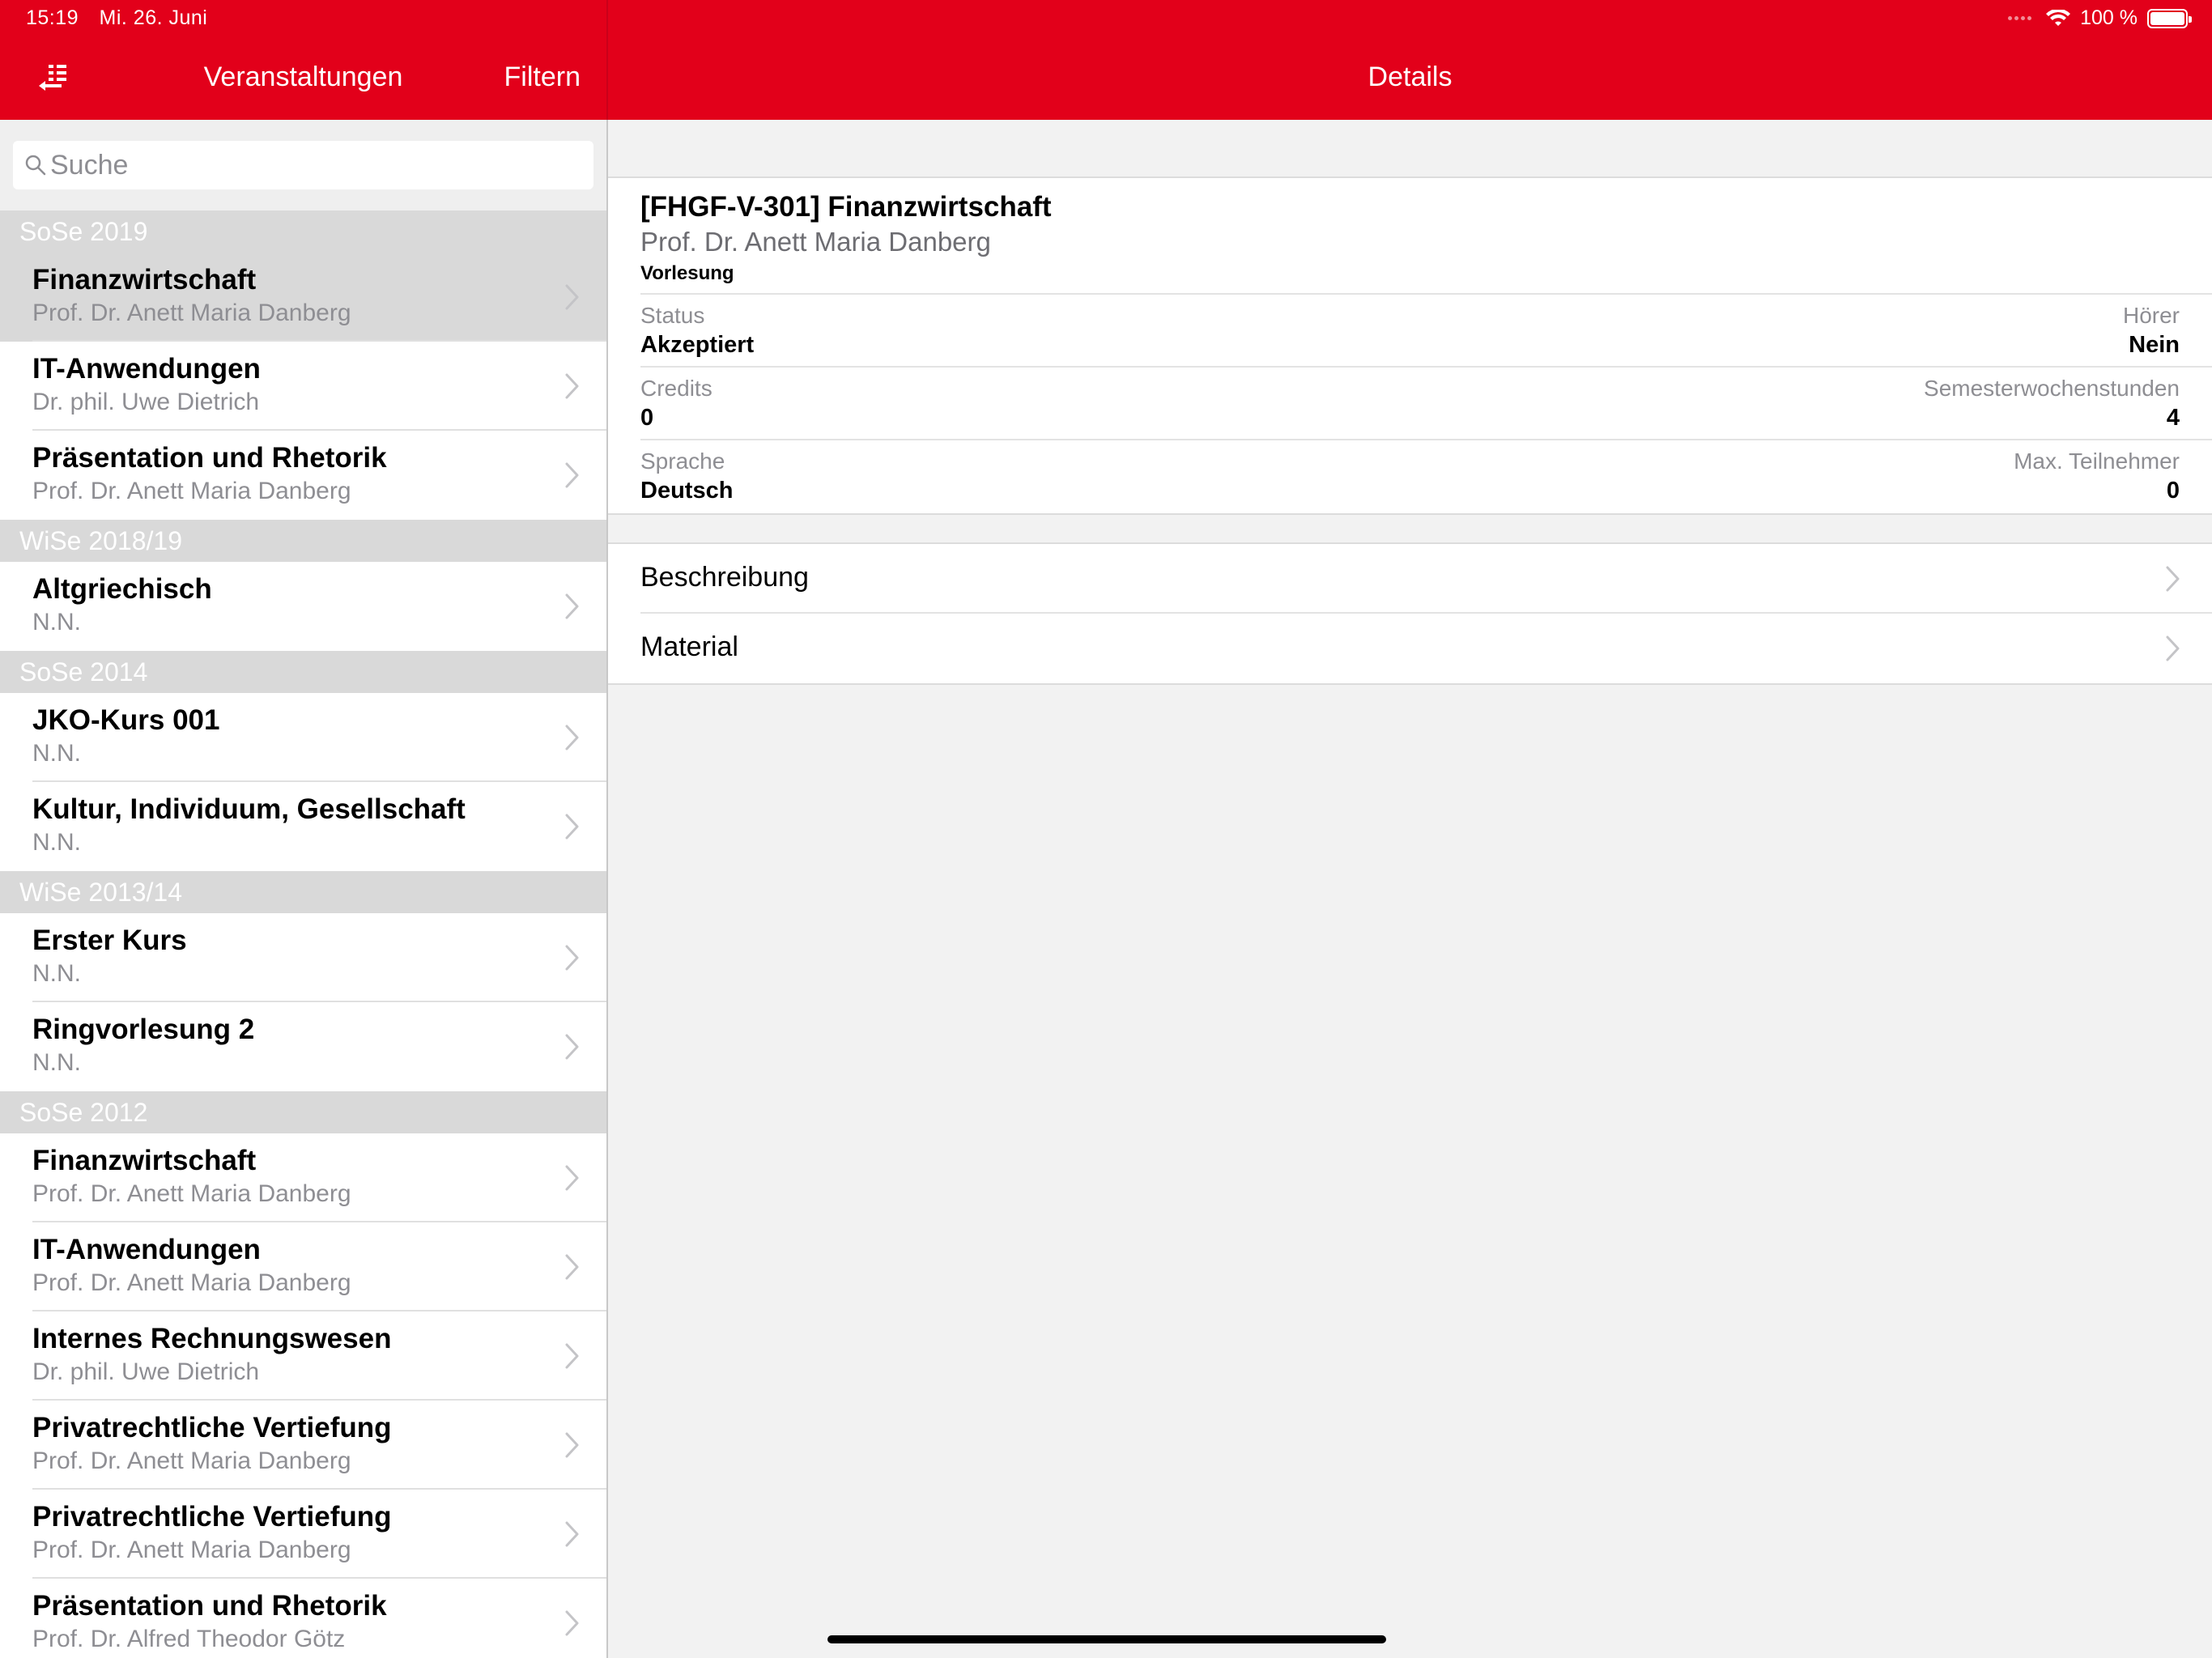 The width and height of the screenshot is (2212, 1658). Describe the element at coordinates (816, 242) in the screenshot. I see `course-lecturer: Prof. Dr. Anett Maria Danberg` at that location.